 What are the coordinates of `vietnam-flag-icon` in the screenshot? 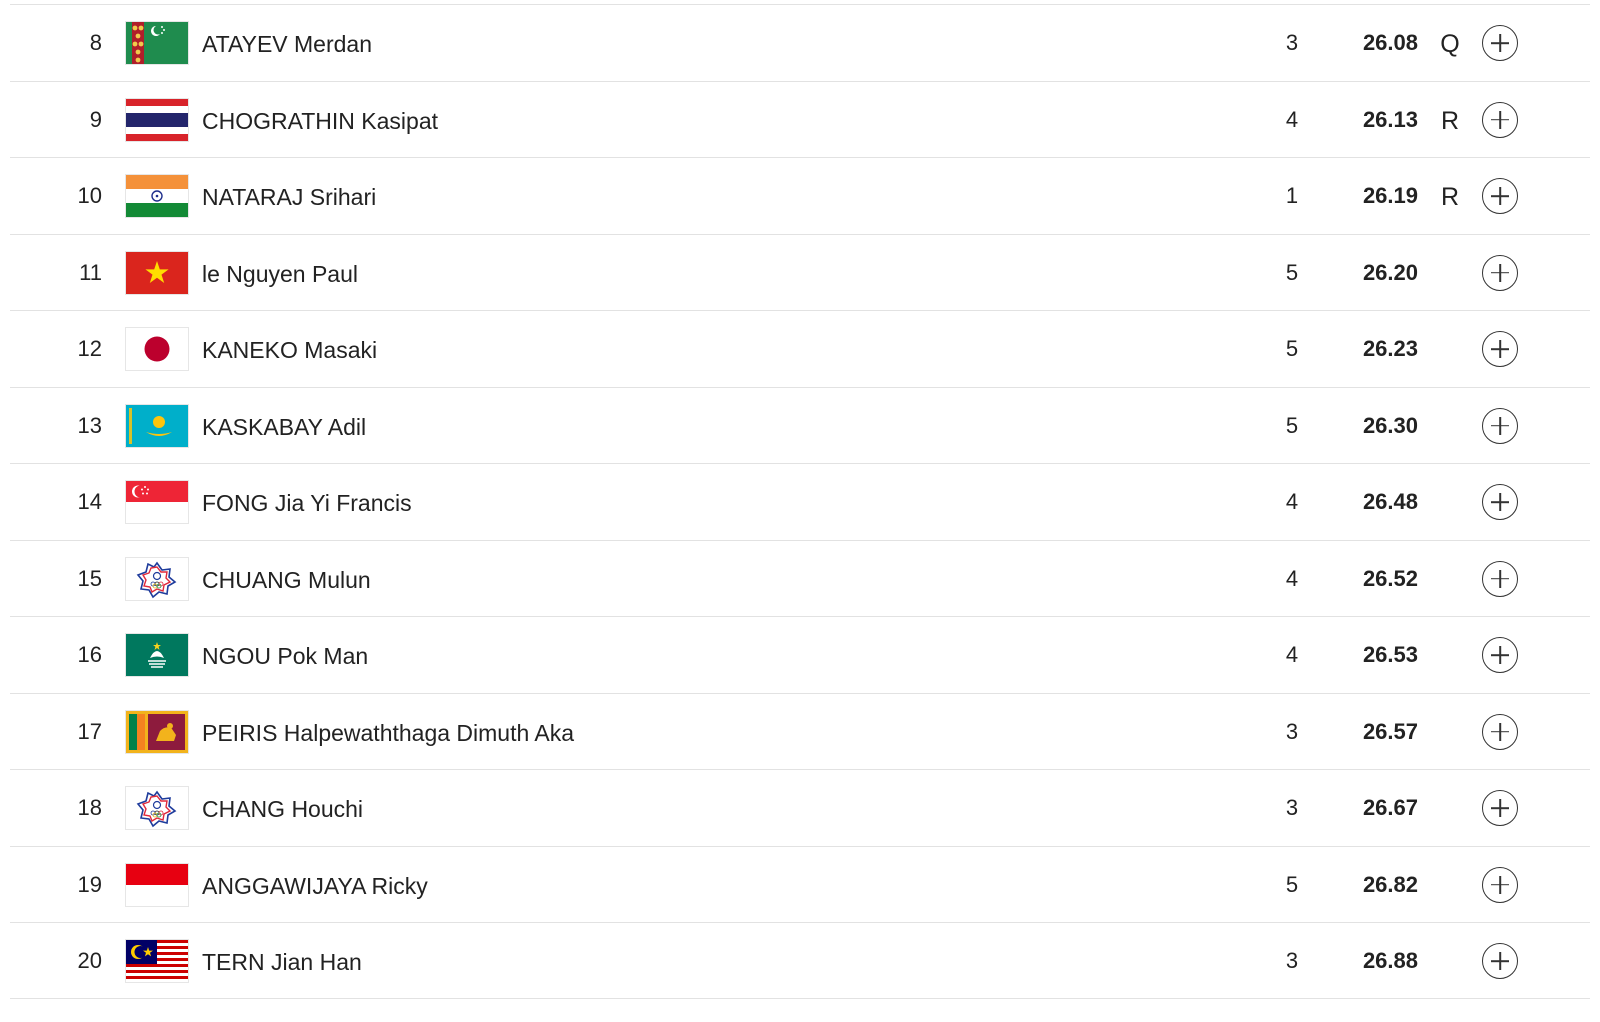 It's located at (157, 272).